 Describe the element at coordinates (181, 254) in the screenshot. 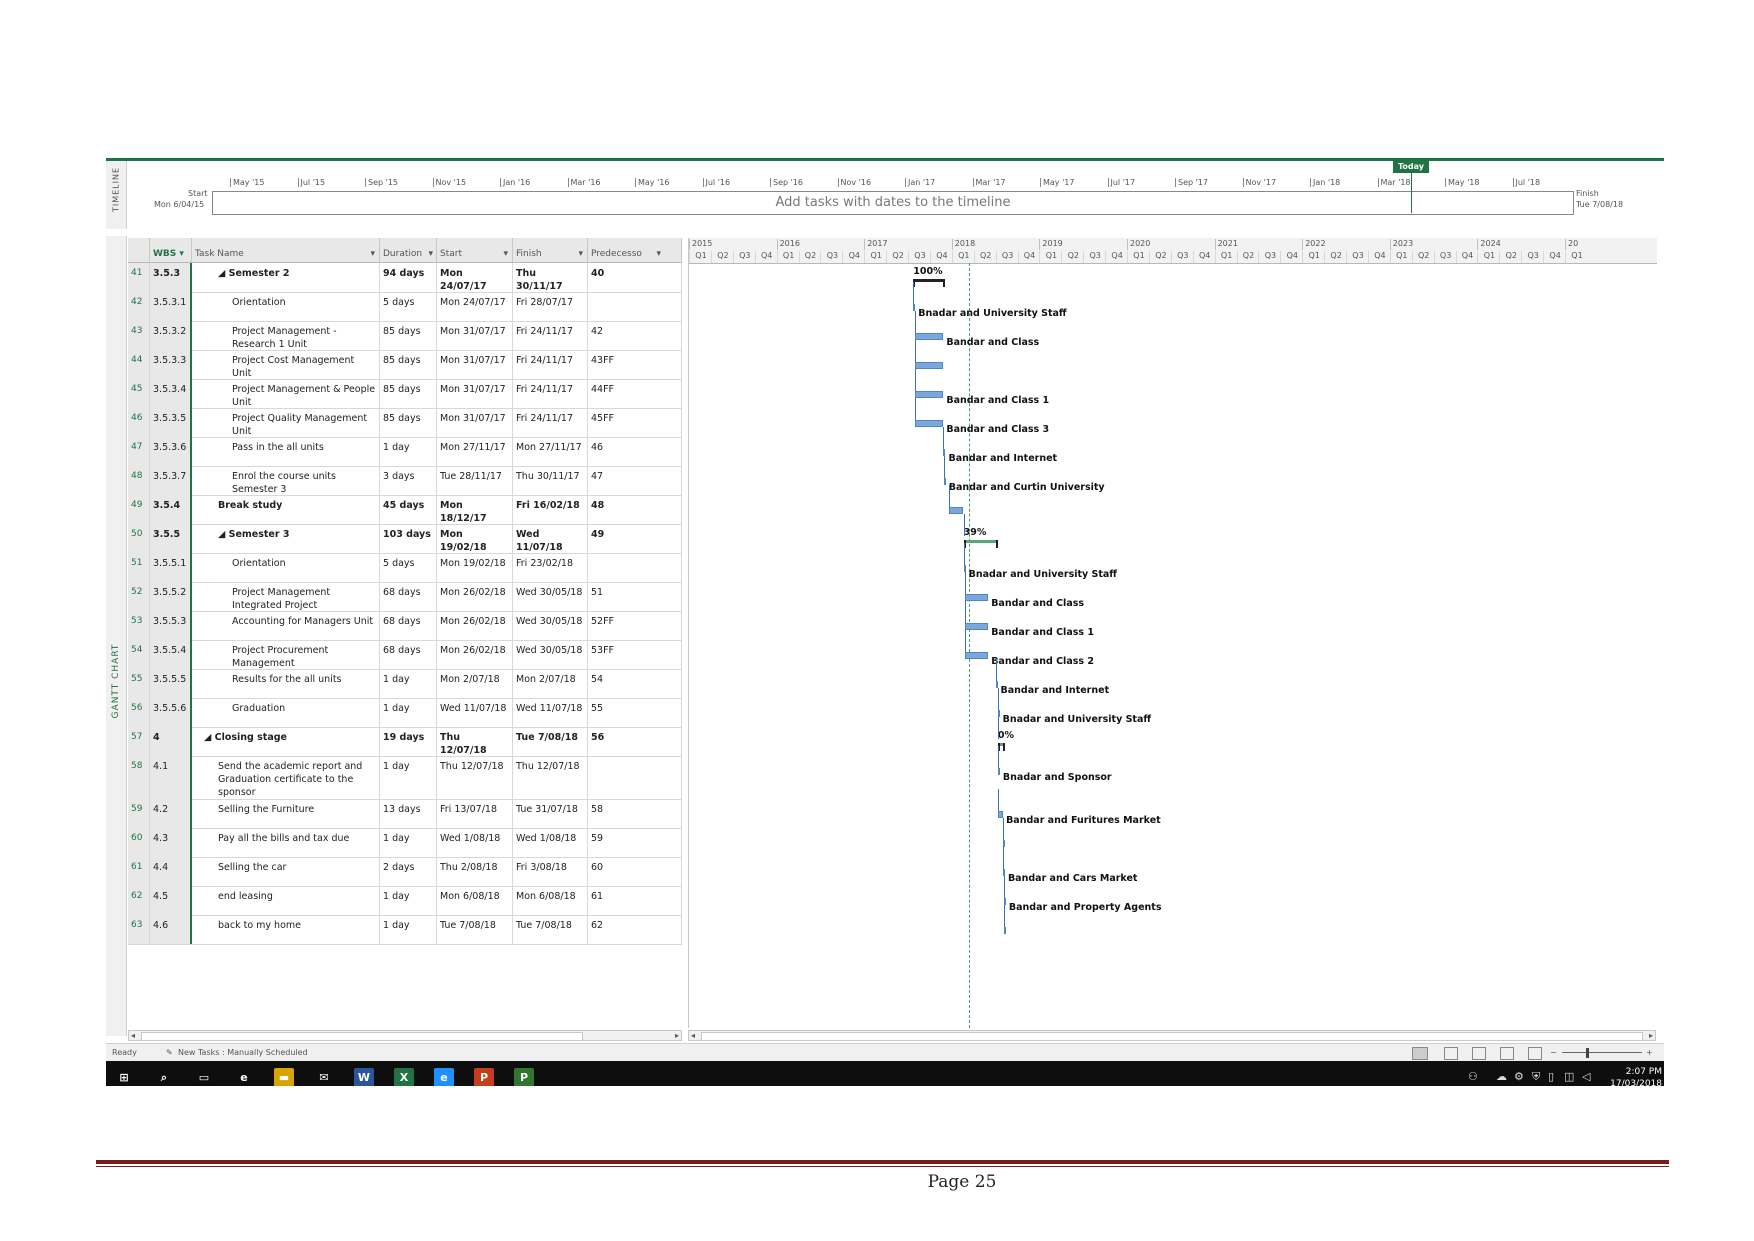

I see `chevron-down-icon: ▾` at that location.